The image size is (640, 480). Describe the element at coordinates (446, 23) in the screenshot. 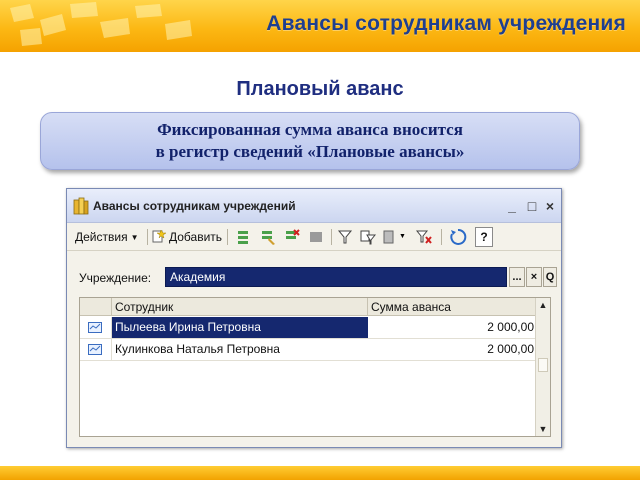

I see `page-title: Авансы сотрудникам учреждения` at that location.